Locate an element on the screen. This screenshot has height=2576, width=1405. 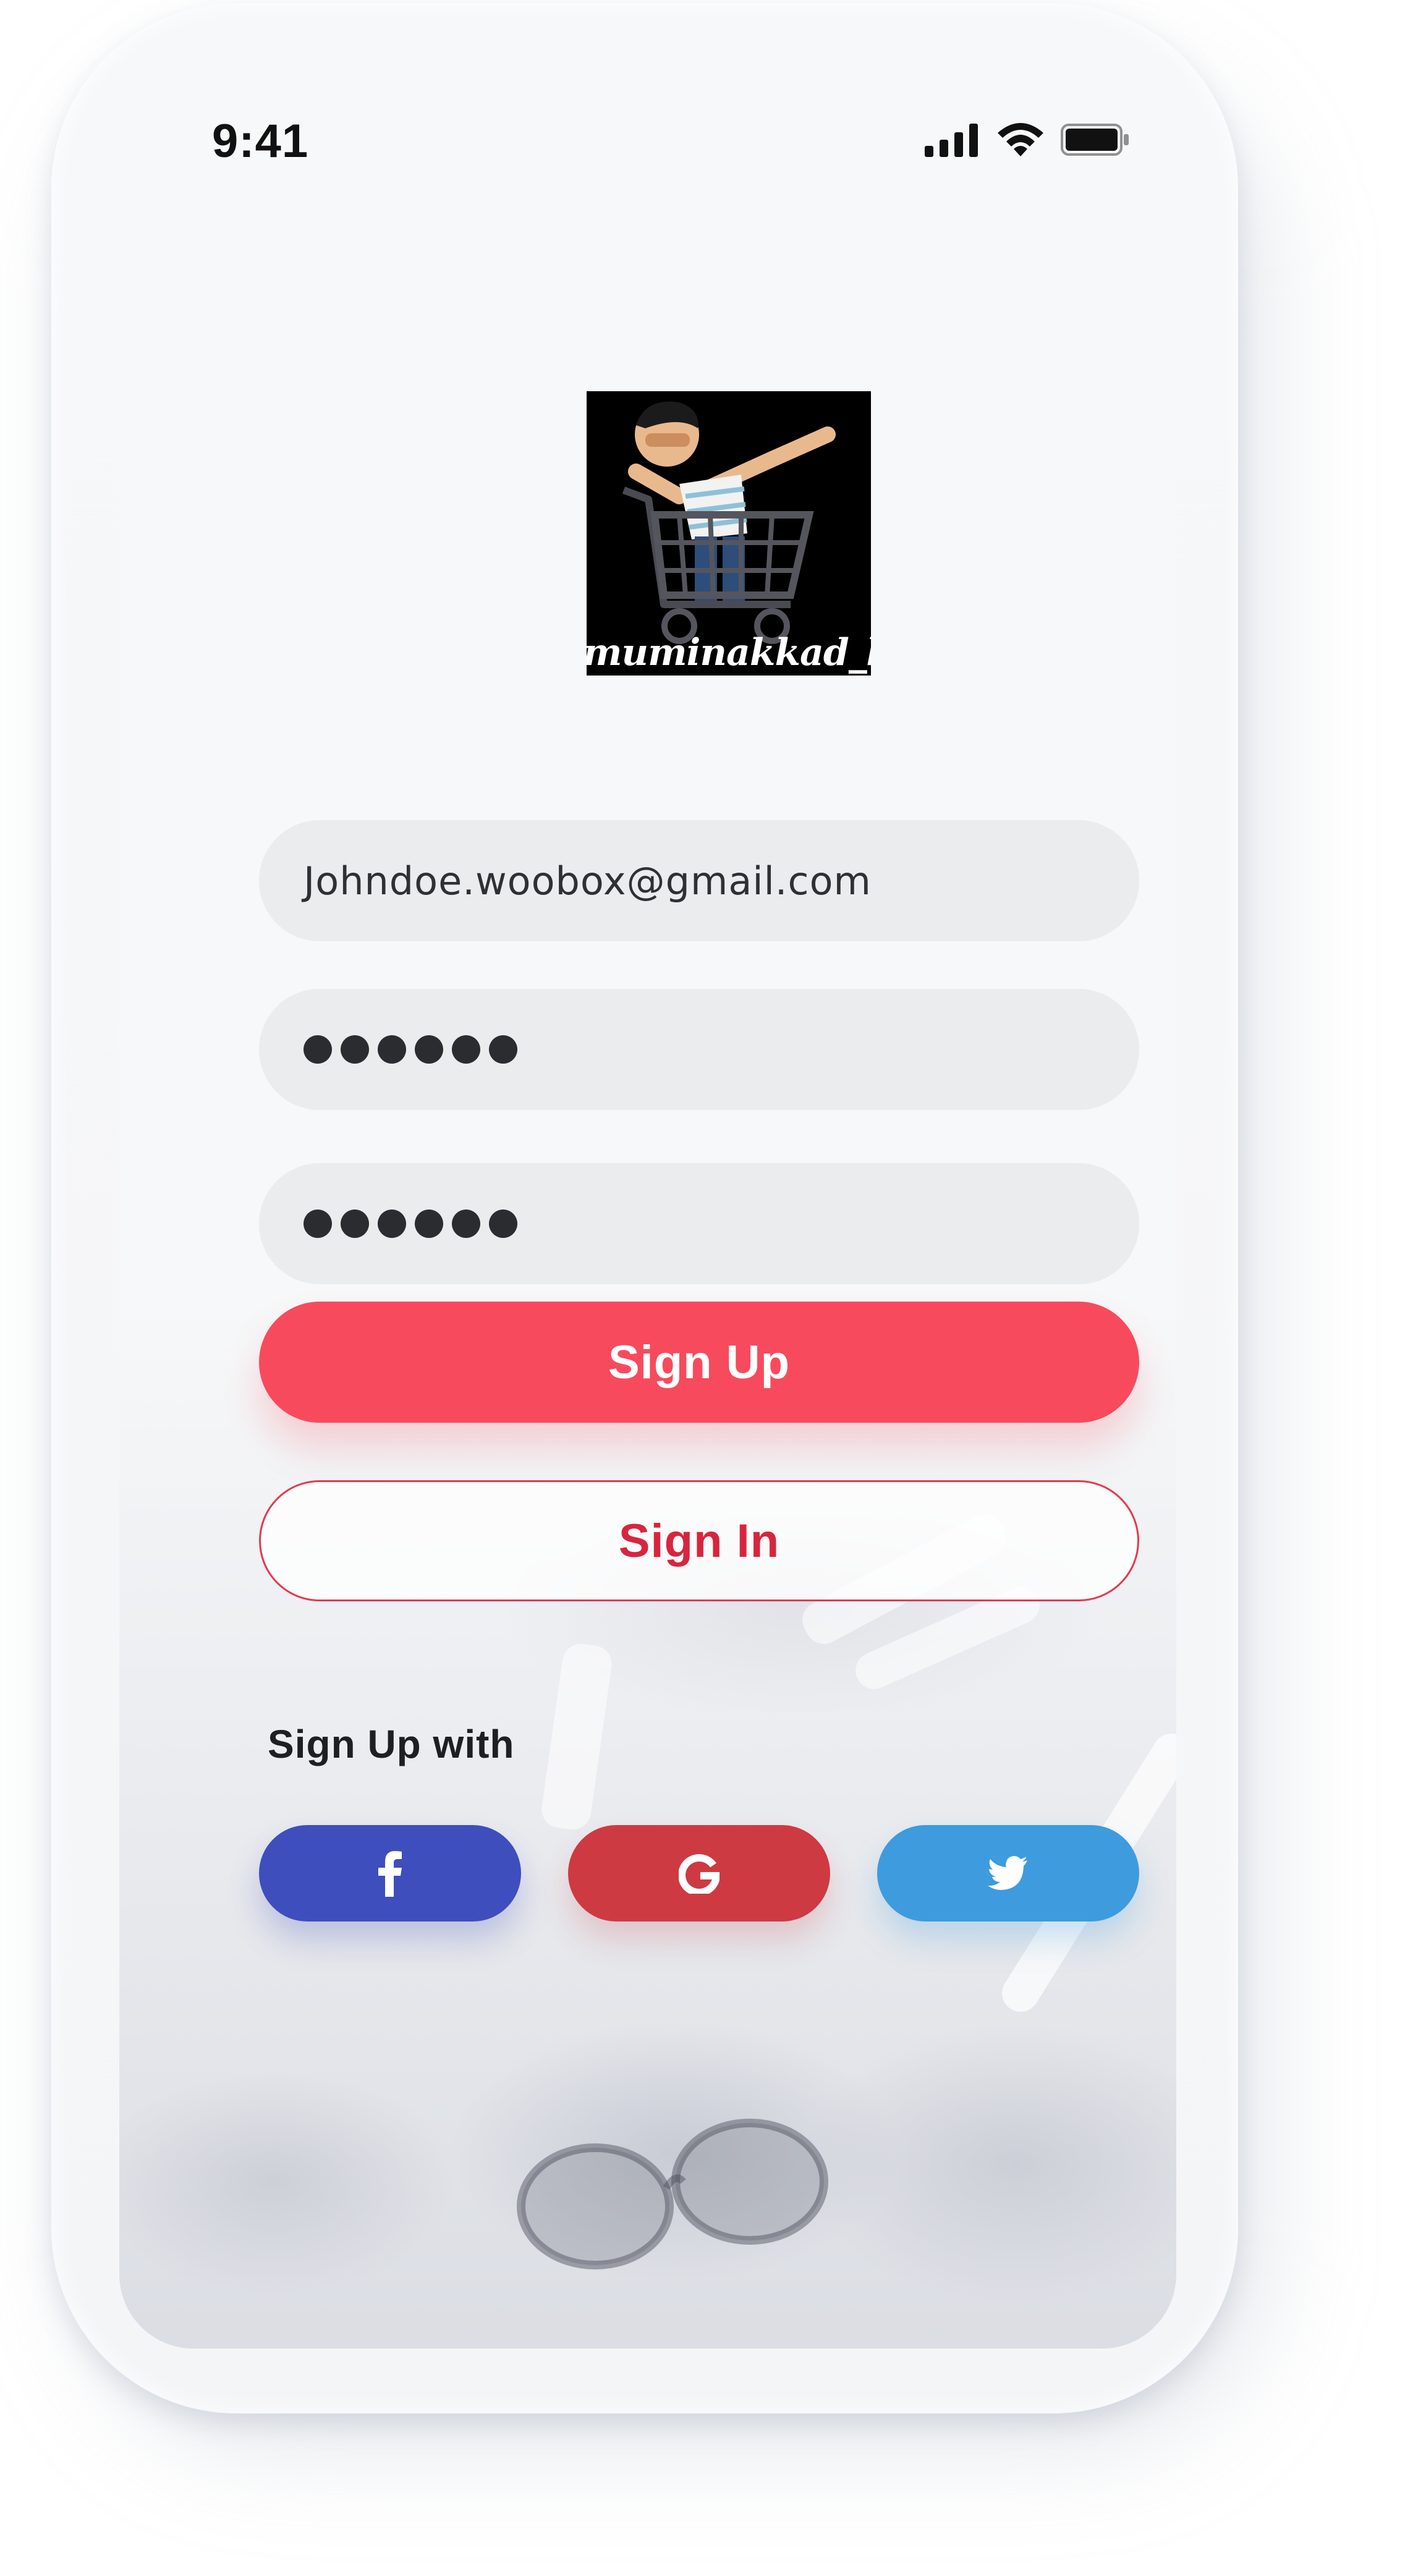
background-sunglasses is located at coordinates (672, 2194).